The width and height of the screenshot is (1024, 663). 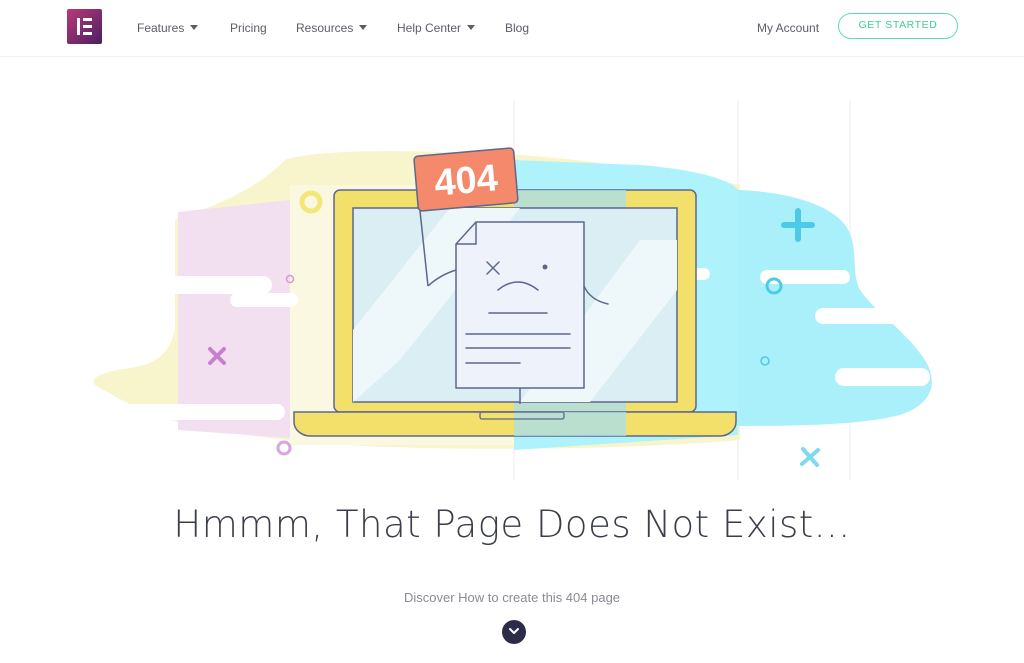 I want to click on x-mark-cyan, so click(x=810, y=457).